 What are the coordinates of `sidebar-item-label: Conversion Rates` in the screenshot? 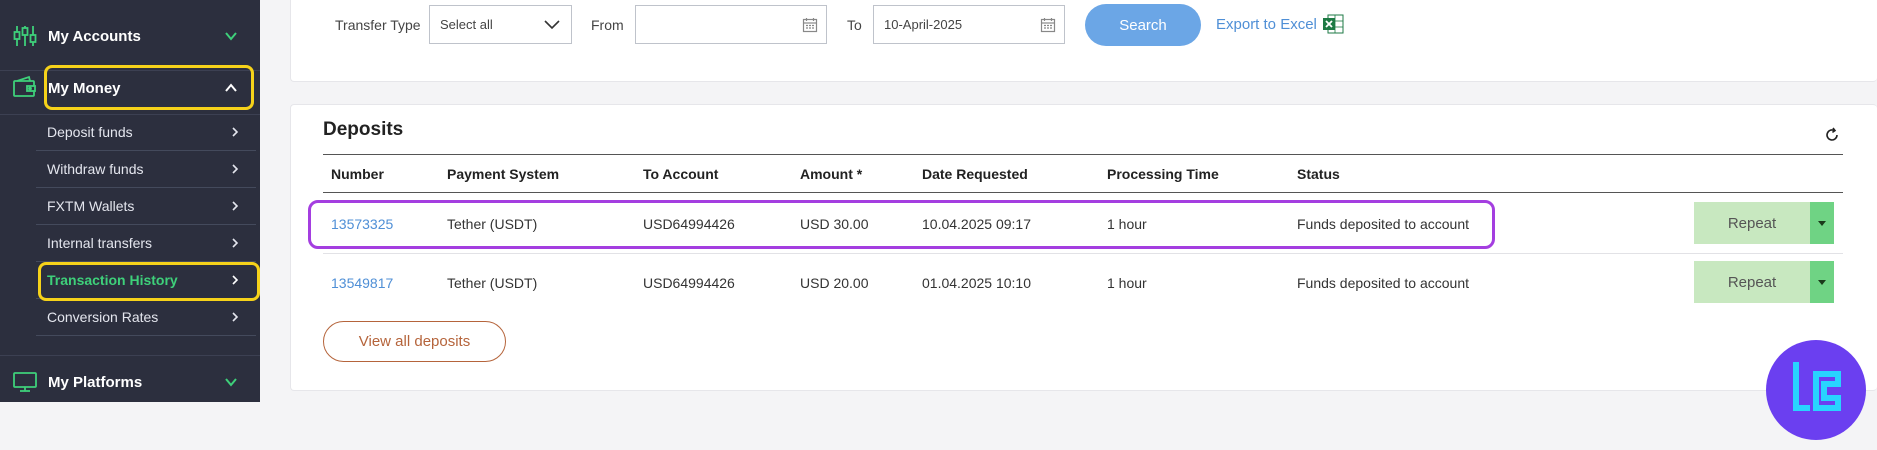 It's located at (103, 317).